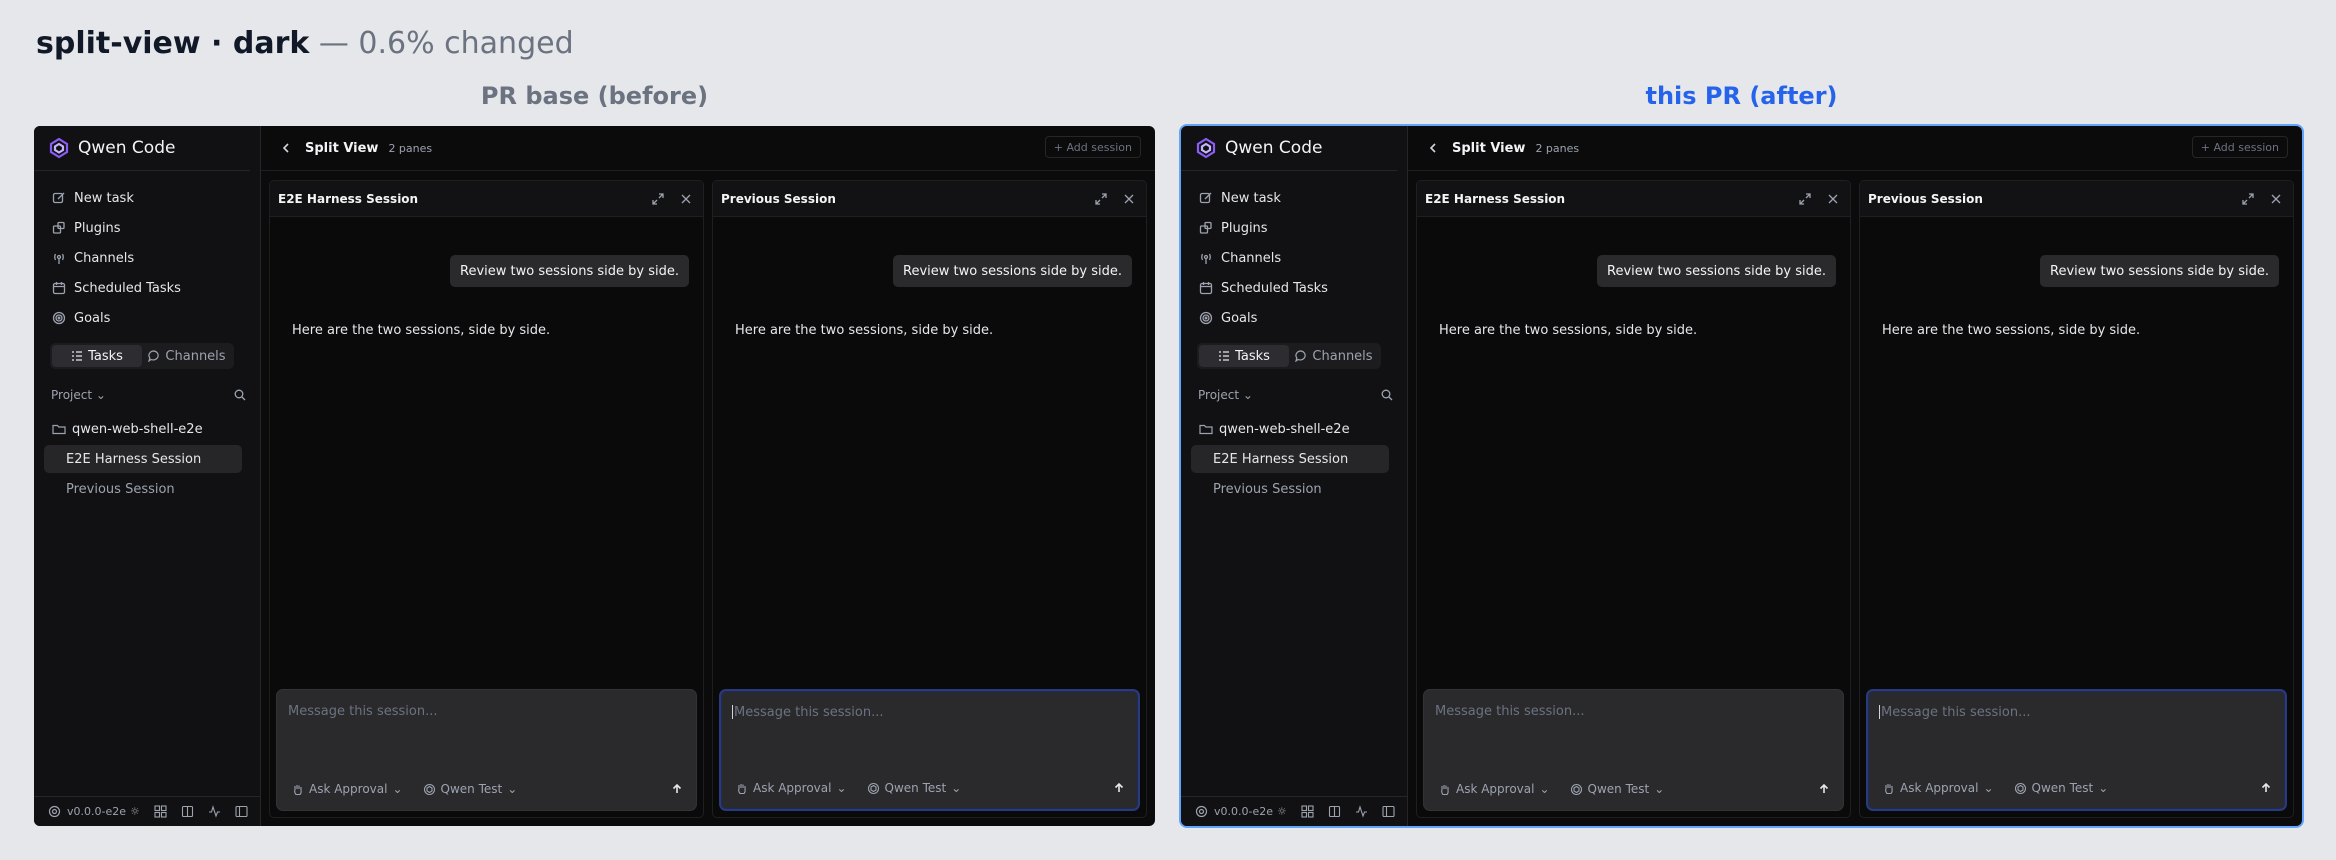  What do you see at coordinates (594, 96) in the screenshot?
I see `before-label: PR base (before)` at bounding box center [594, 96].